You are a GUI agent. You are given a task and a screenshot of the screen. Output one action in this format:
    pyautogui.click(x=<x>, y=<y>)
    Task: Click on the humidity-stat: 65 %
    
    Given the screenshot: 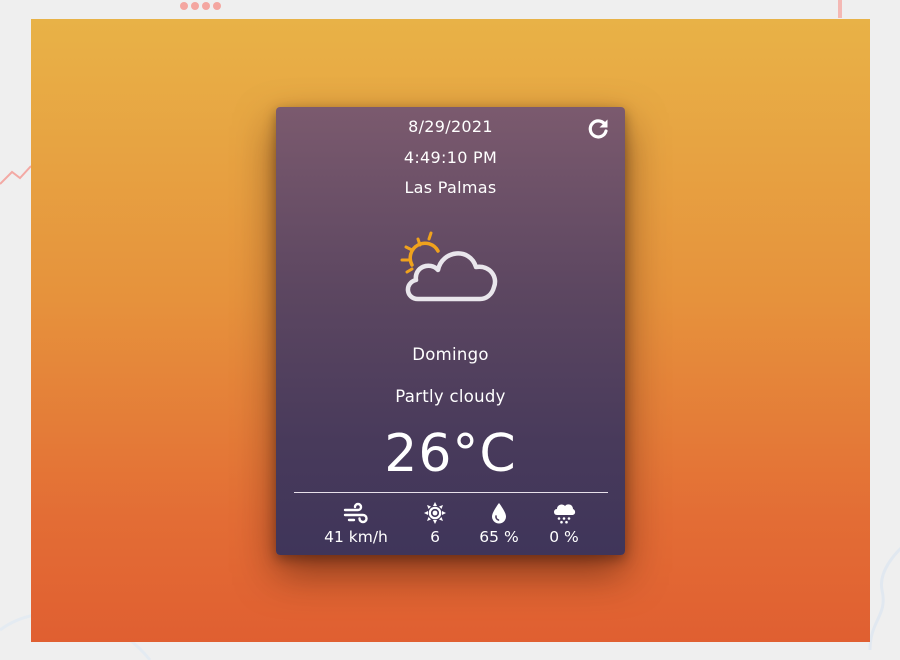 What is the action you would take?
    pyautogui.click(x=499, y=524)
    